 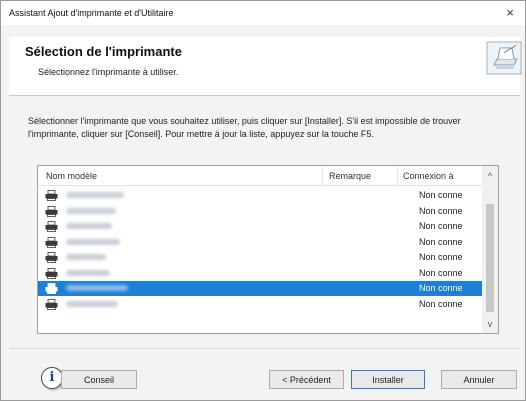 What do you see at coordinates (428, 176) in the screenshot?
I see `column-header-connection: Connexion à` at bounding box center [428, 176].